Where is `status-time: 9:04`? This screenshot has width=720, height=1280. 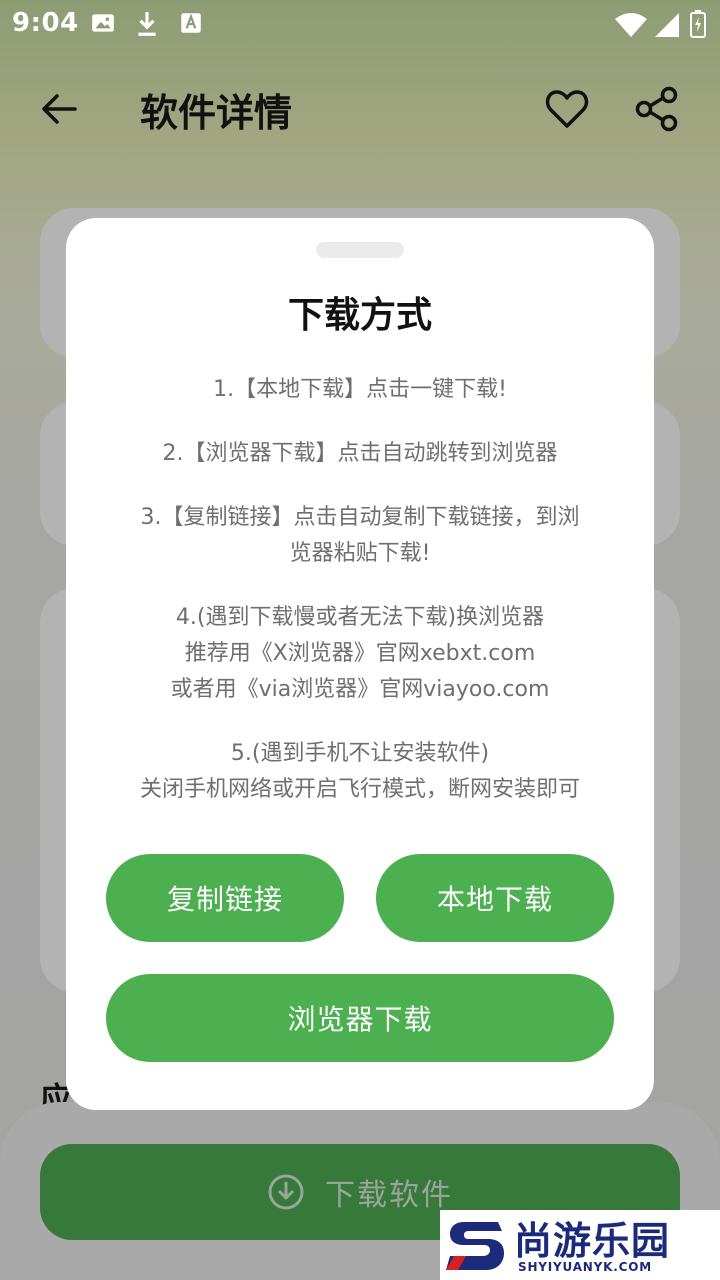
status-time: 9:04 is located at coordinates (45, 23).